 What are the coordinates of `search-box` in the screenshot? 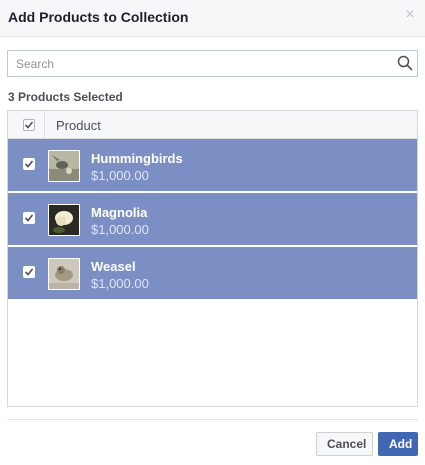 It's located at (212, 63).